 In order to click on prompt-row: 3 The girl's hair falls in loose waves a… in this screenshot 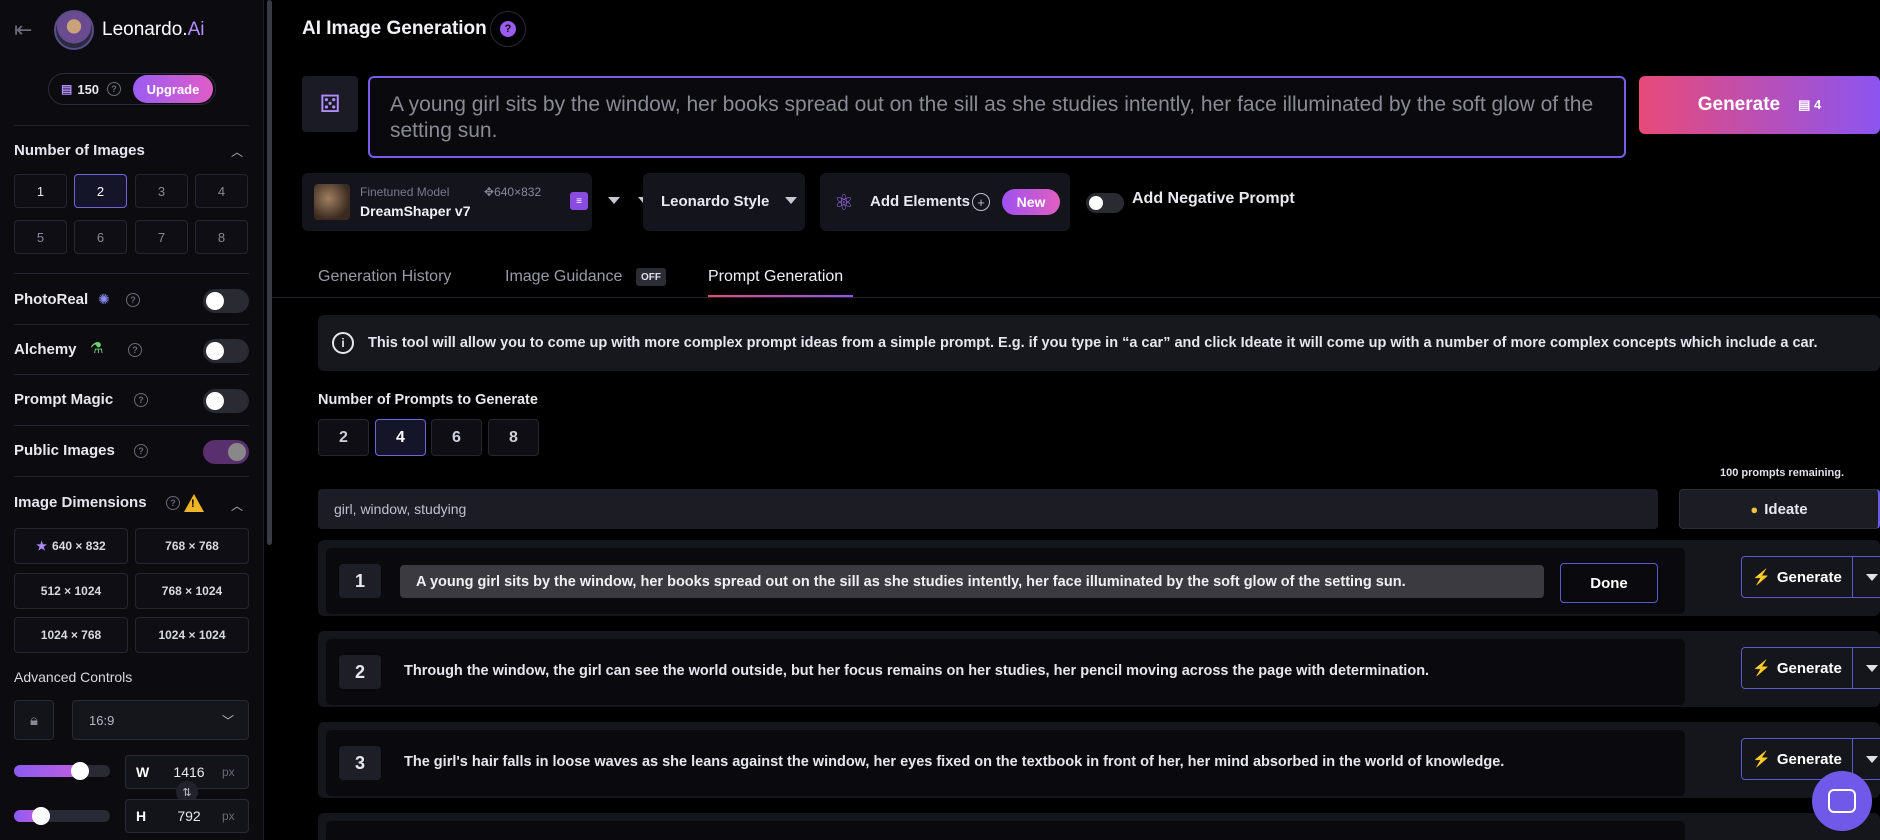, I will do `click(1099, 760)`.